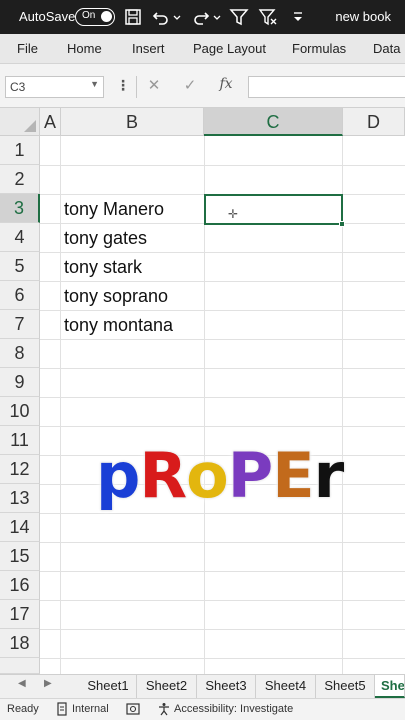  I want to click on filter-icon, so click(239, 17).